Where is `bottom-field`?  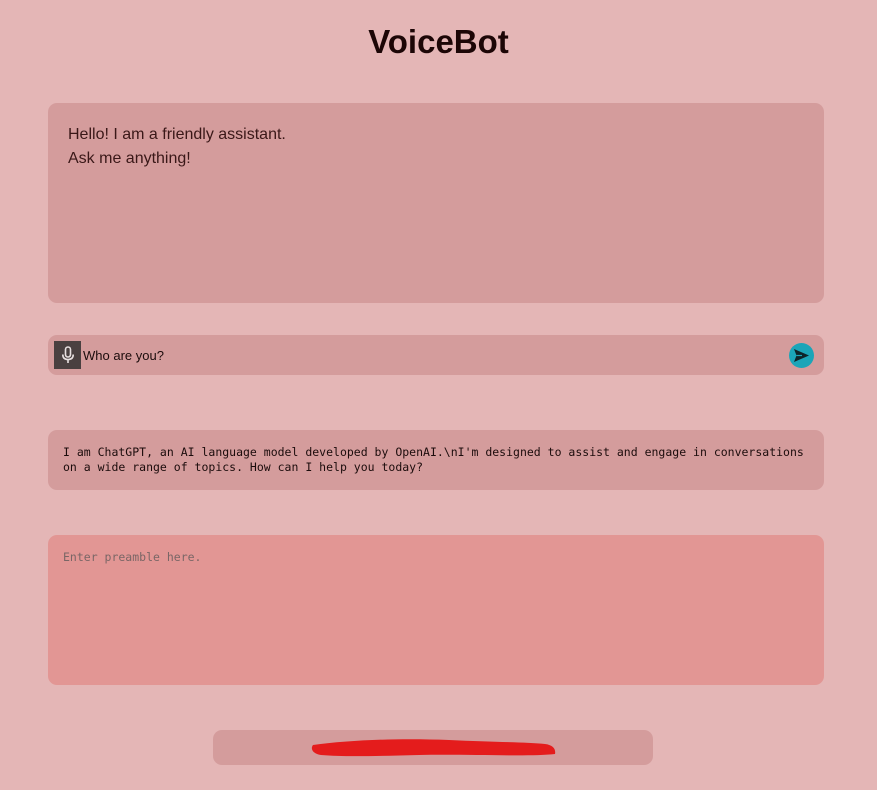
bottom-field is located at coordinates (433, 747).